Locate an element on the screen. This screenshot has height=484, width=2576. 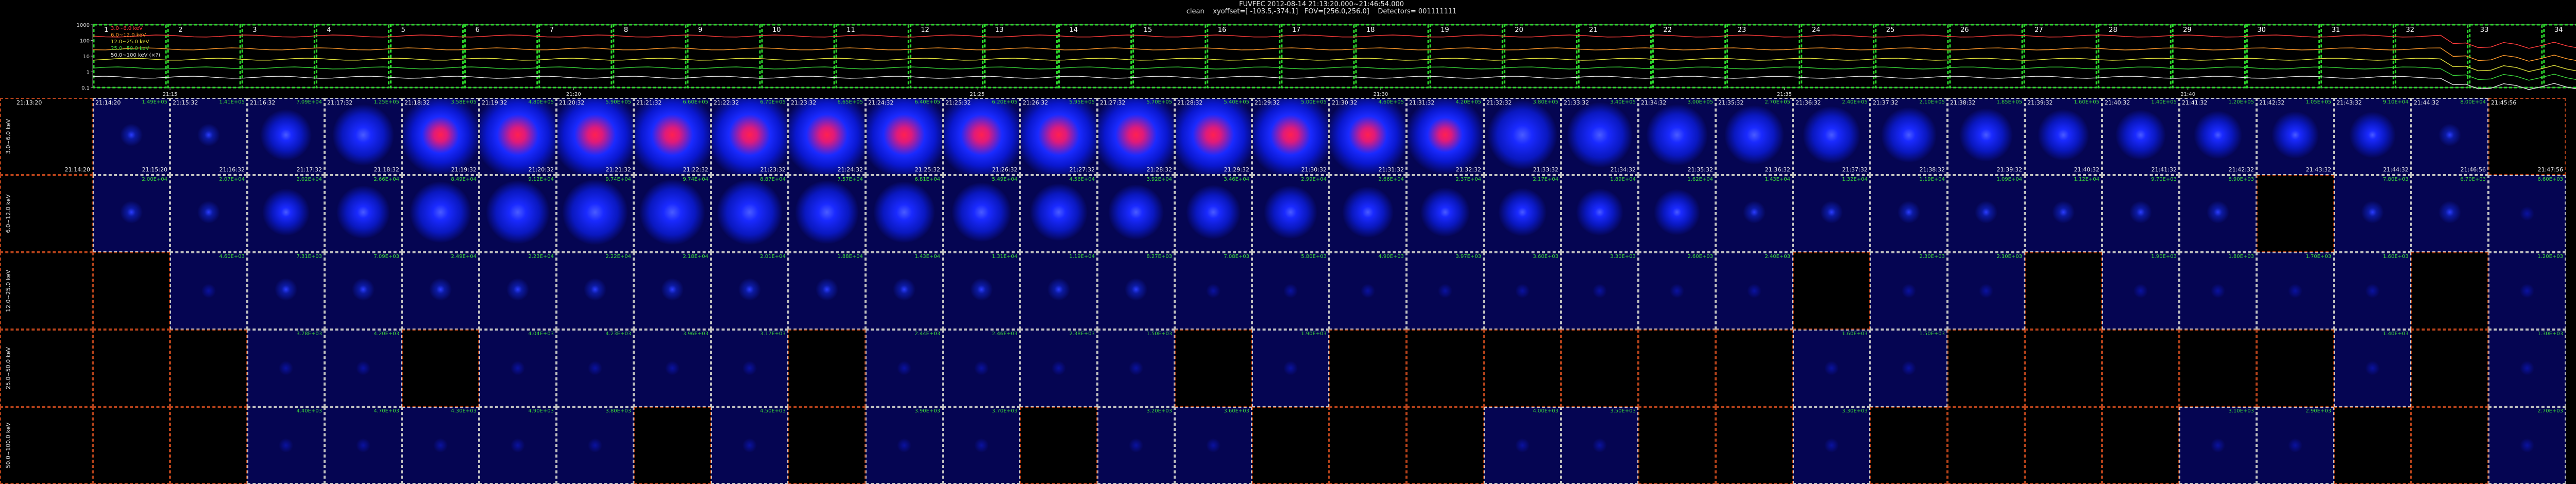
lightcurve-interval-label: 22 is located at coordinates (1667, 30).